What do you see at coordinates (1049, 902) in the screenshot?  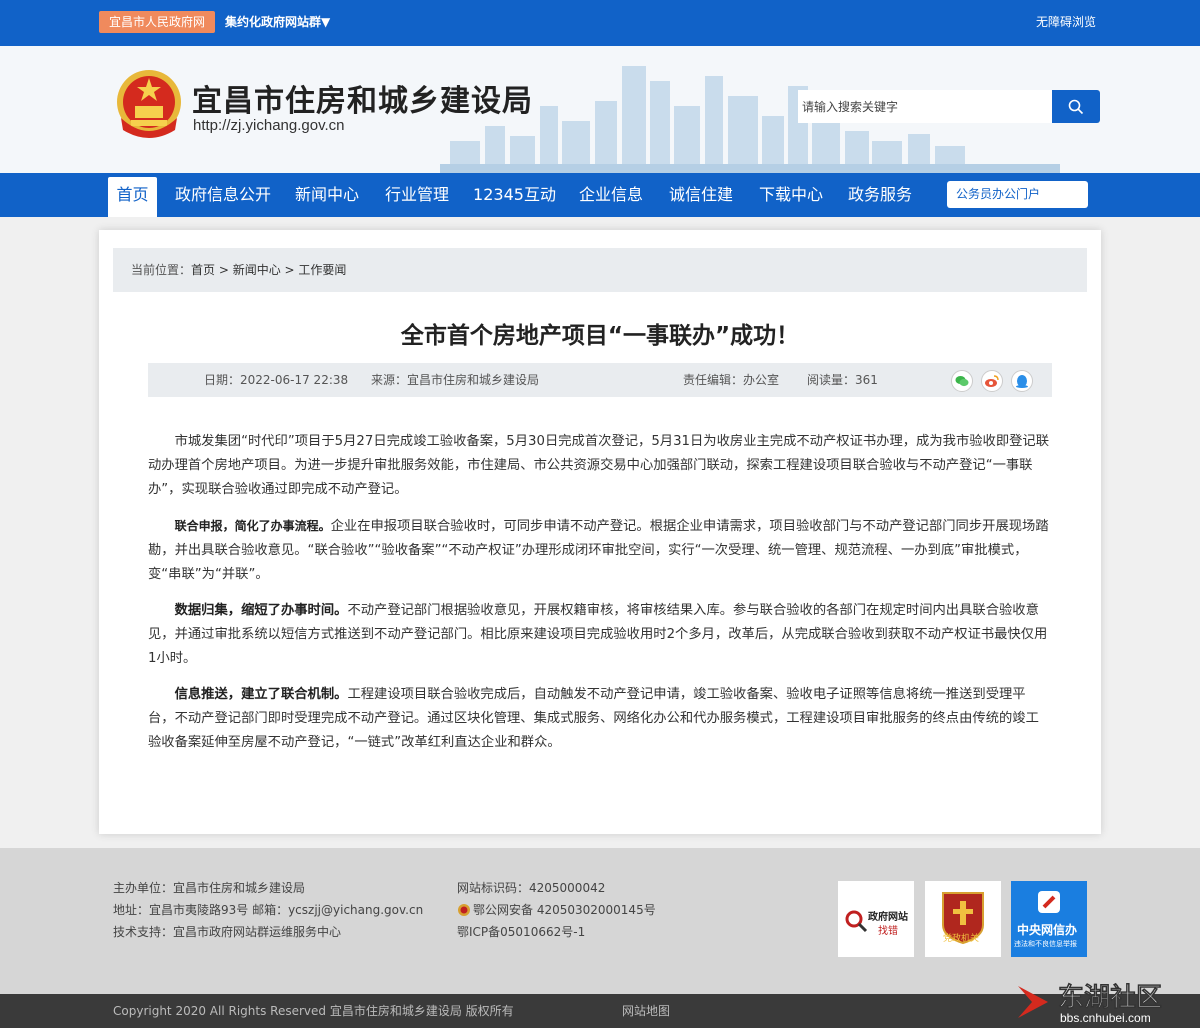 I see `cac-logo-icon` at bounding box center [1049, 902].